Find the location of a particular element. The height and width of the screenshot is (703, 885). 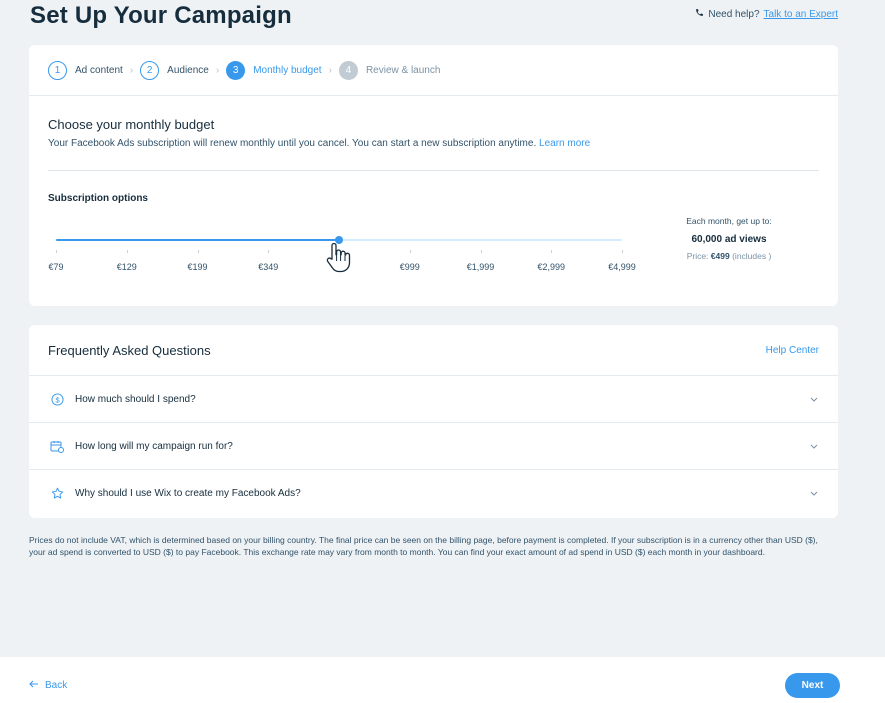

help-prefix: Need help? is located at coordinates (734, 14).